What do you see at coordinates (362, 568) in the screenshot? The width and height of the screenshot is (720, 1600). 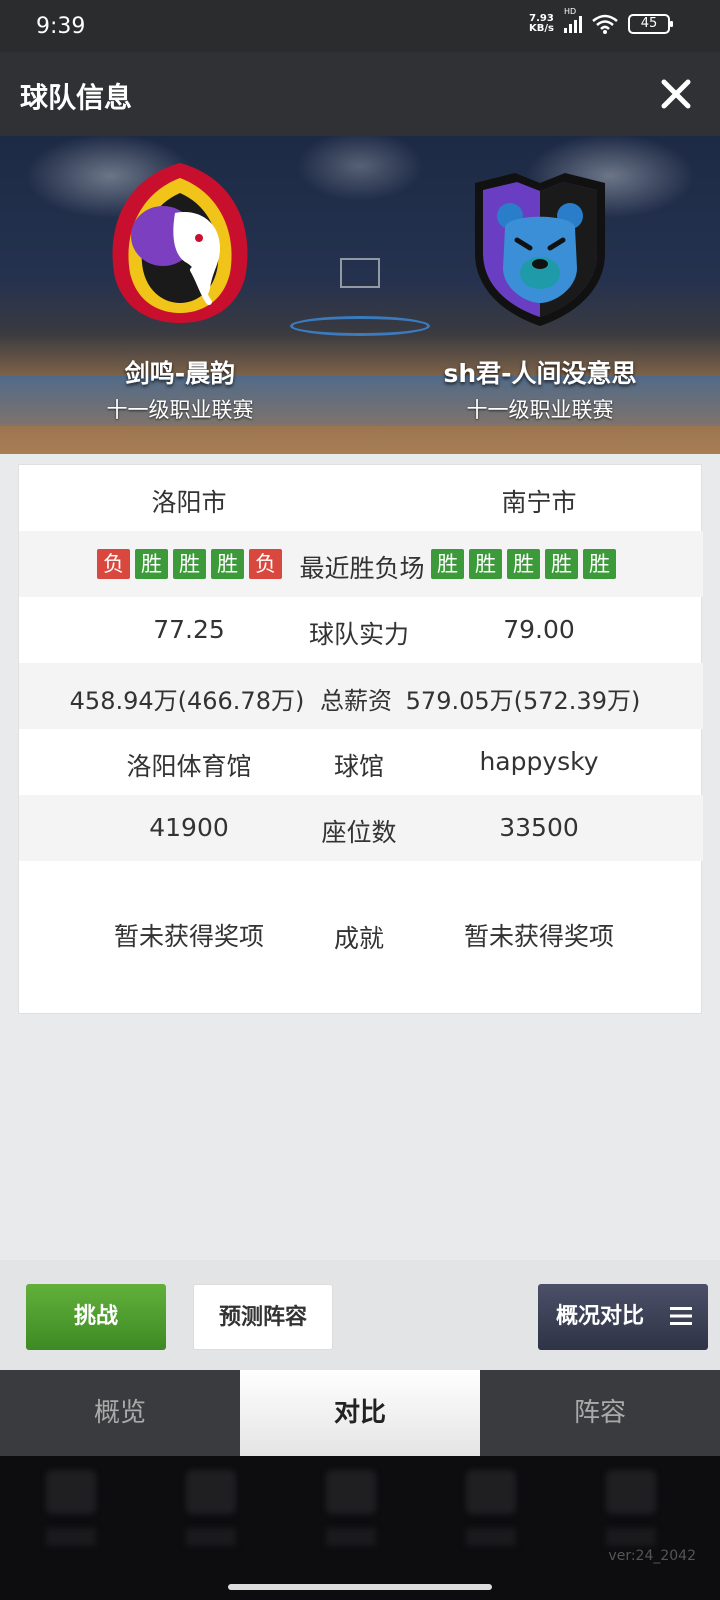 I see `recent-results-label: 最近胜负场` at bounding box center [362, 568].